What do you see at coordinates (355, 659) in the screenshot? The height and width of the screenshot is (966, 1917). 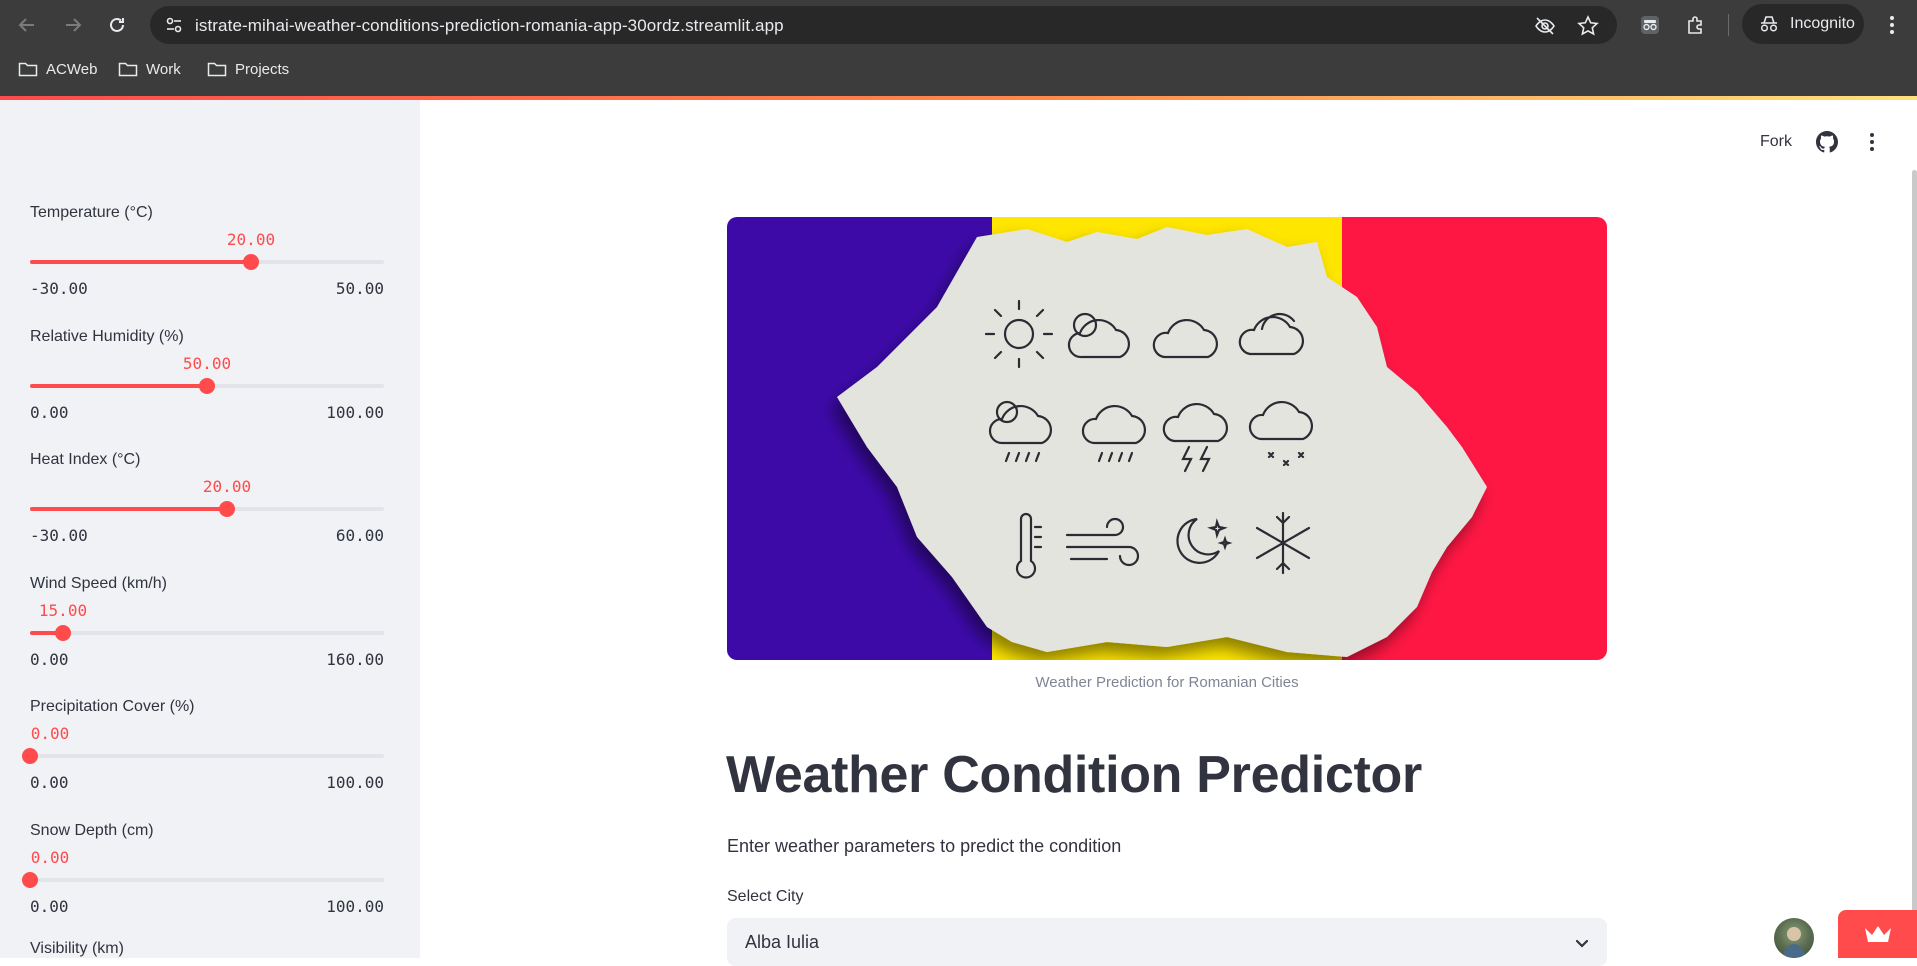 I see `slider-max: 160.00` at bounding box center [355, 659].